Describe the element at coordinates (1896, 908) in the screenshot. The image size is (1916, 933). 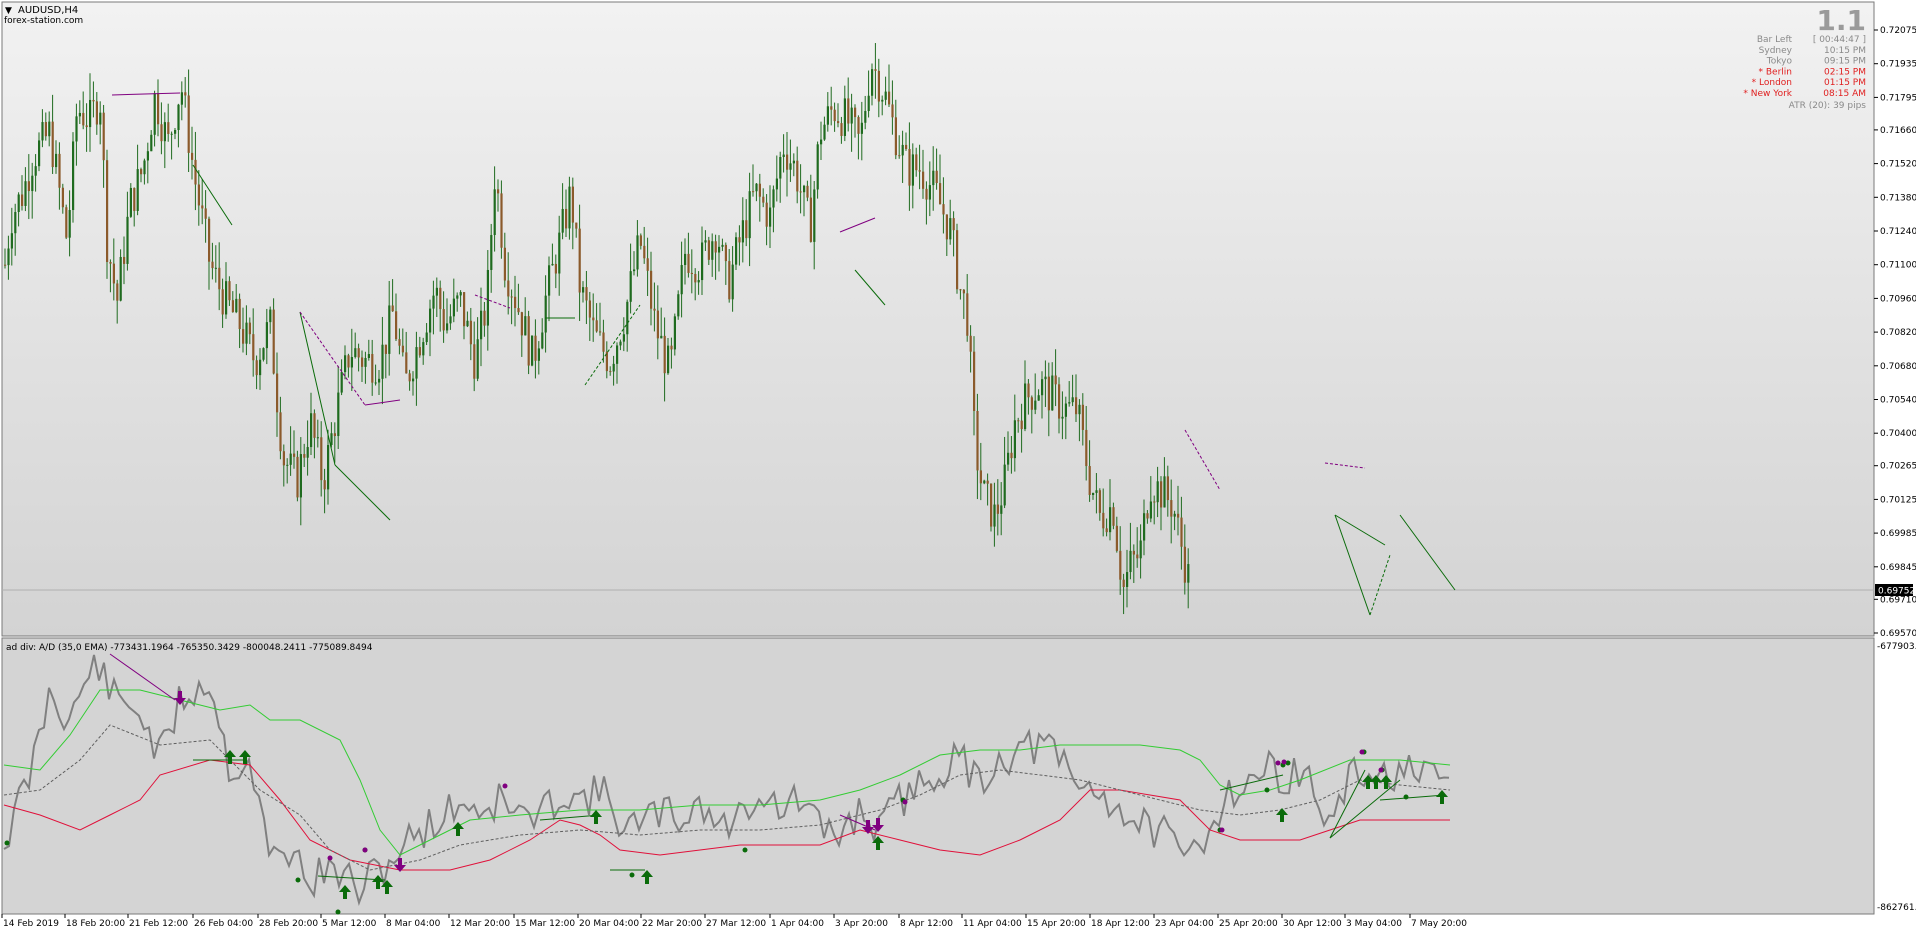
I see `indicator-scale-bottom: -862761.7` at that location.